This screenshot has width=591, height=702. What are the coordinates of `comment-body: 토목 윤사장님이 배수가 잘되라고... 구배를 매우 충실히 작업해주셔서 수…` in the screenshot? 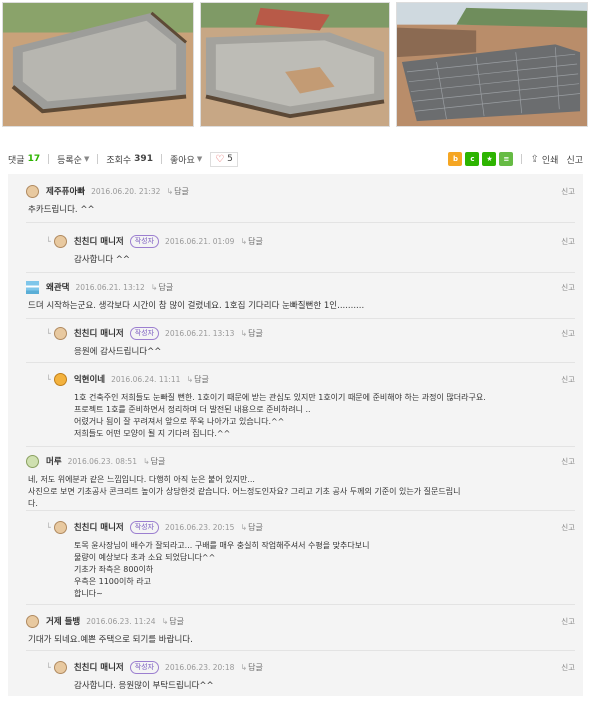 It's located at (328, 570).